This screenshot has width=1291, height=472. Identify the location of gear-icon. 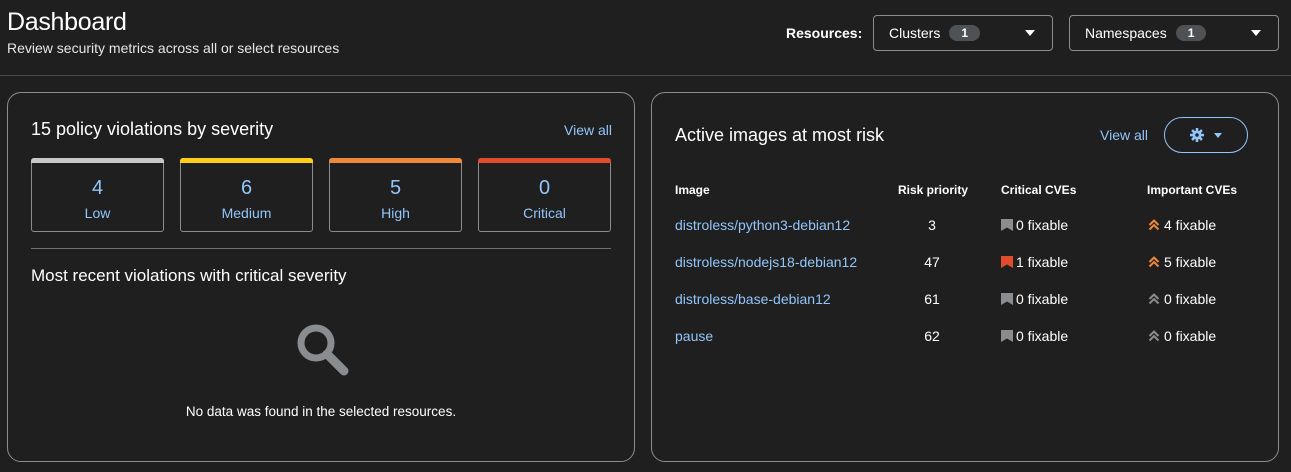
(1197, 135).